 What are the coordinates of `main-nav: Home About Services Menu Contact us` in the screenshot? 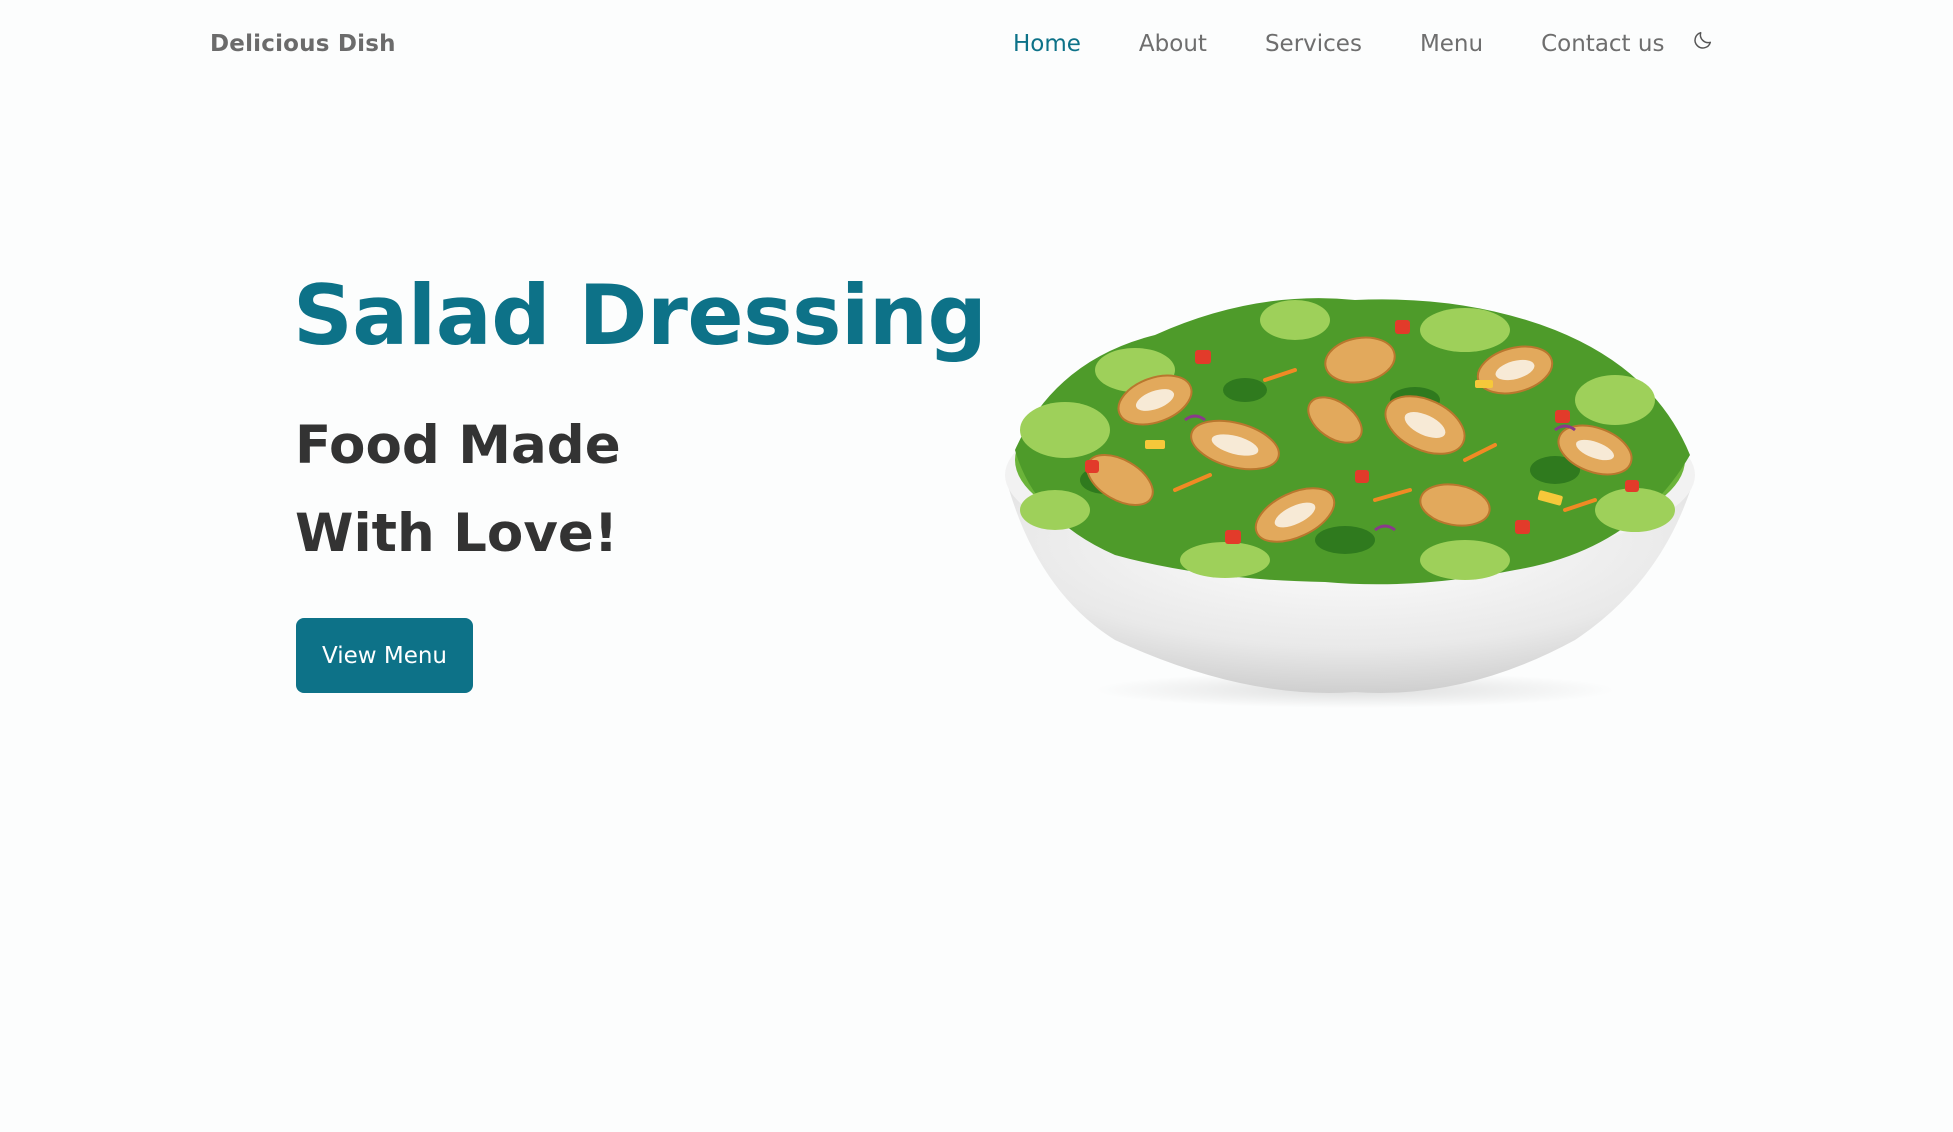 It's located at (1364, 44).